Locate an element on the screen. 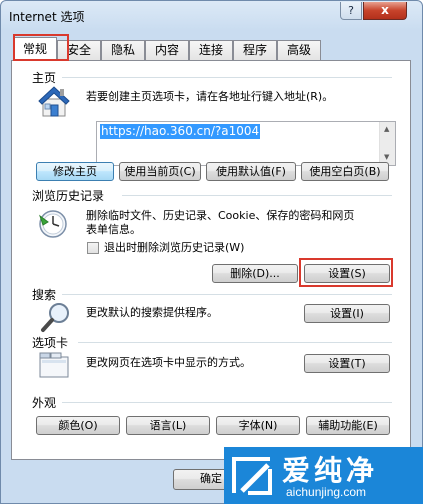  tabs-window-icon is located at coordinates (55, 366).